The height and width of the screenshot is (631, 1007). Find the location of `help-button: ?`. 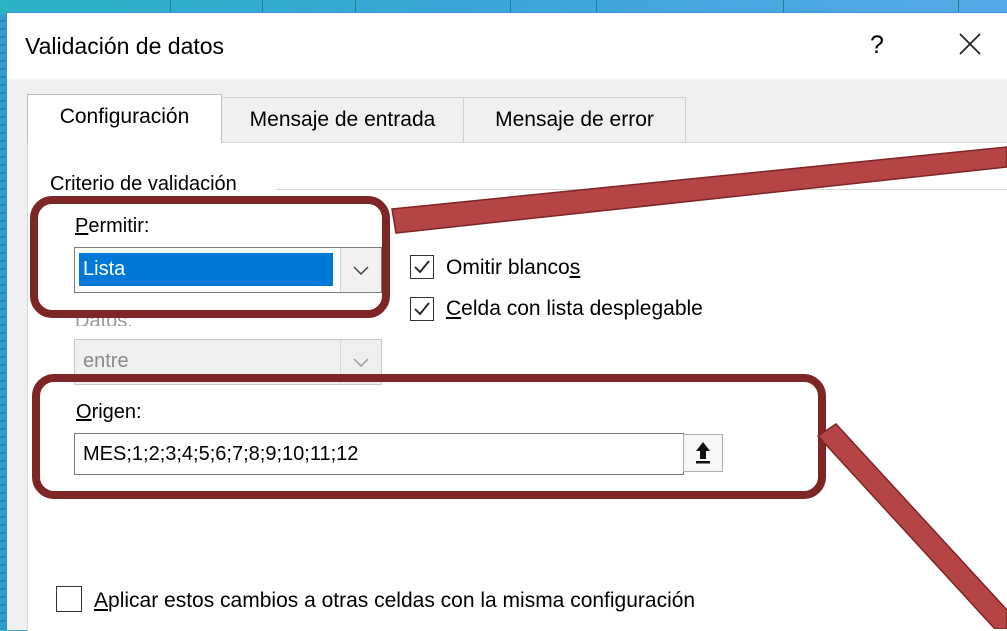

help-button: ? is located at coordinates (877, 45).